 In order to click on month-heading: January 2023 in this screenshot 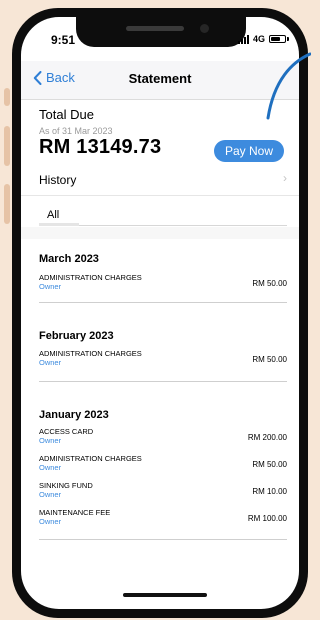, I will do `click(74, 415)`.